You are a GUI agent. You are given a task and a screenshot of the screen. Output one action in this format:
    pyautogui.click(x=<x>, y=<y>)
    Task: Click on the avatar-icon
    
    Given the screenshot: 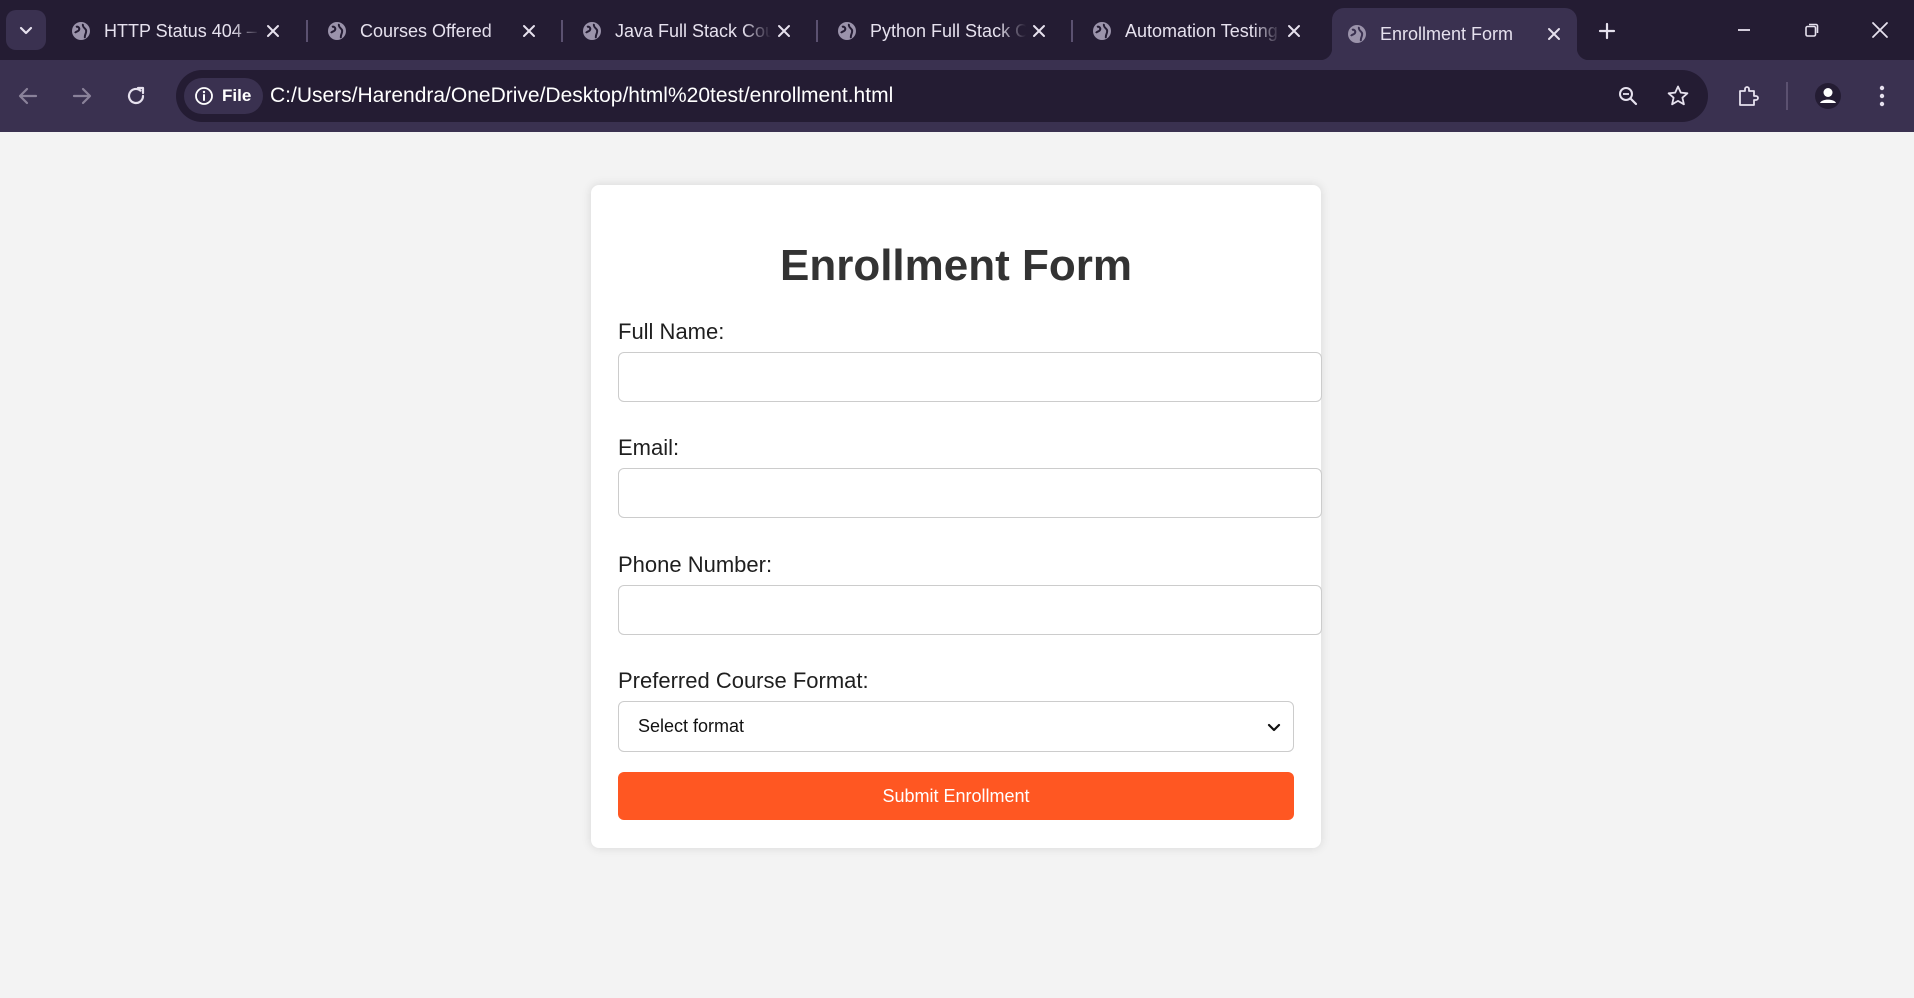 What is the action you would take?
    pyautogui.click(x=1828, y=96)
    